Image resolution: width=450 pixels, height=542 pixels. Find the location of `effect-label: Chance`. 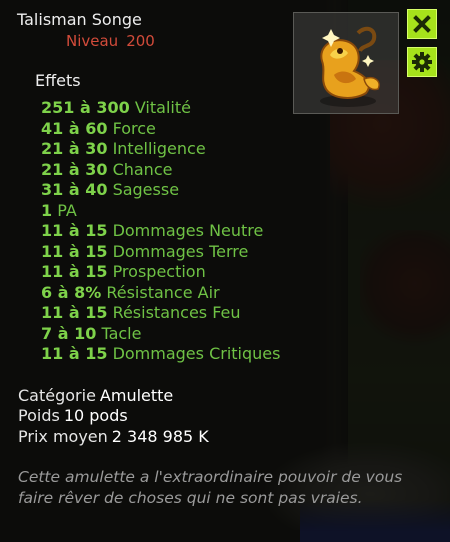

effect-label: Chance is located at coordinates (142, 169).